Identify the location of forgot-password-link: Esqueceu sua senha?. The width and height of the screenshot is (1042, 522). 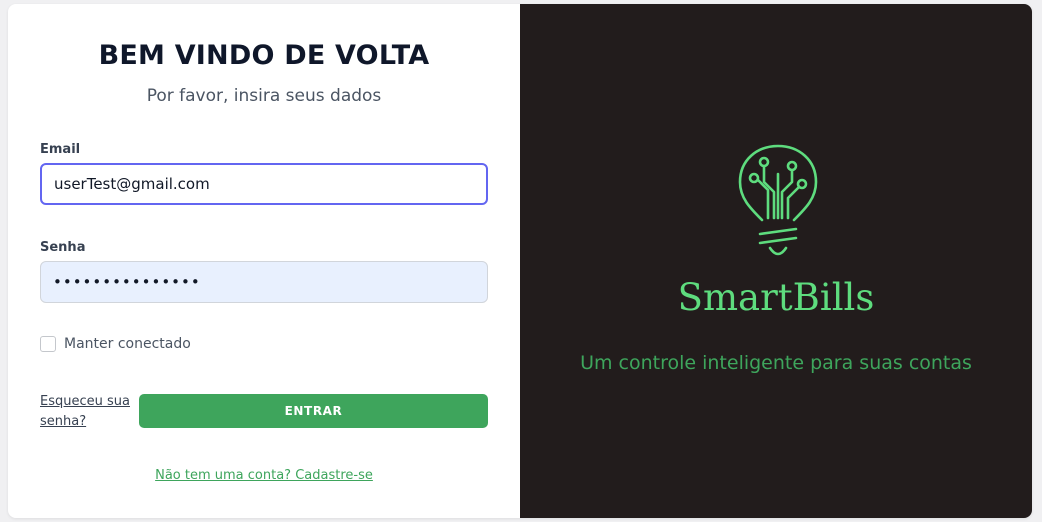
(88, 412).